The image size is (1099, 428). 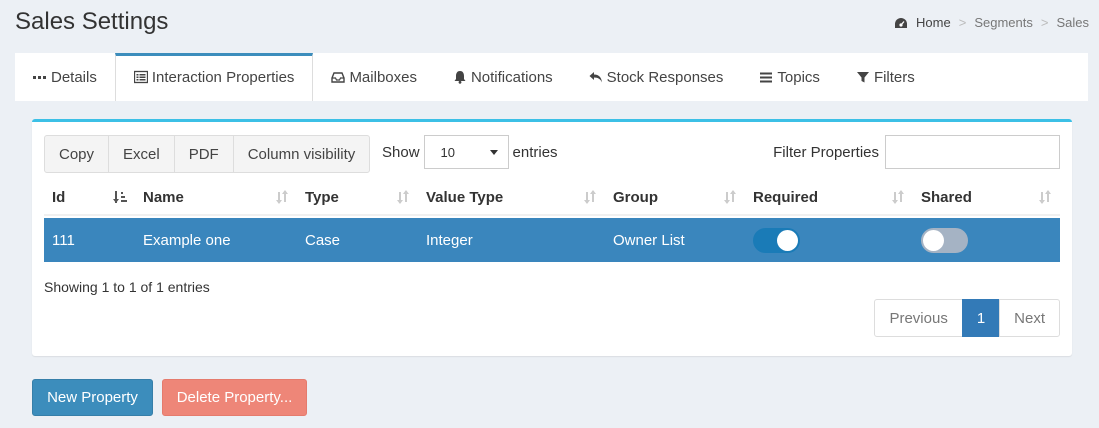 What do you see at coordinates (1003, 22) in the screenshot?
I see `breadcrumb-segments: Segments` at bounding box center [1003, 22].